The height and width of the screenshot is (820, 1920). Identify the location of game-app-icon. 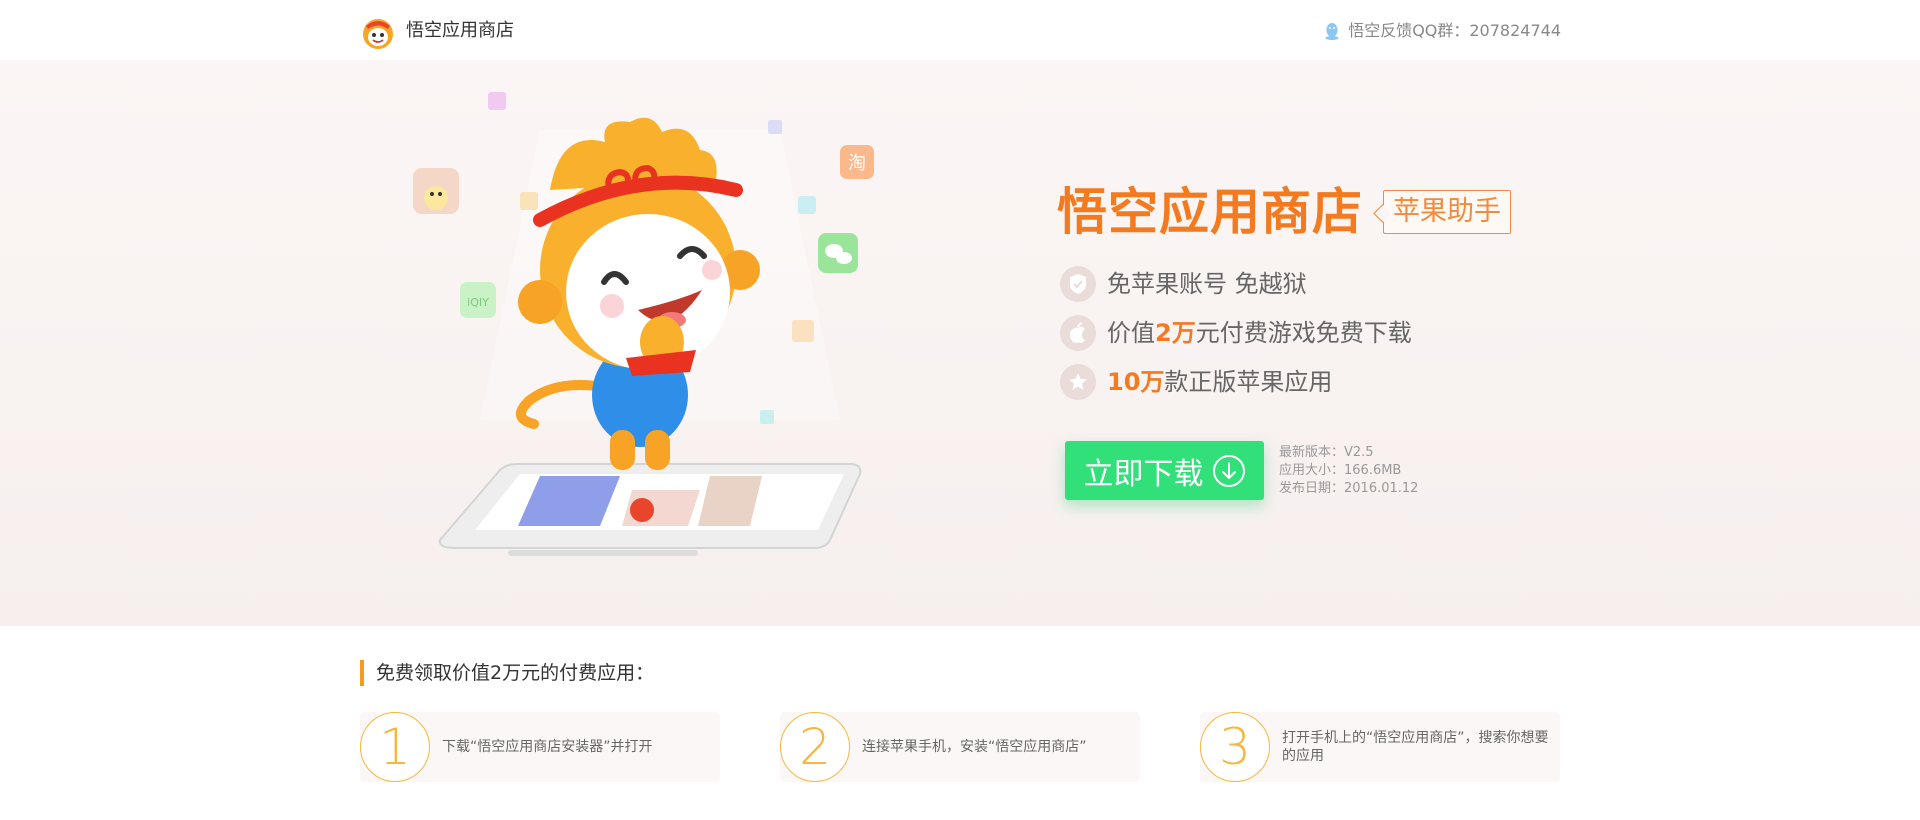
(436, 191).